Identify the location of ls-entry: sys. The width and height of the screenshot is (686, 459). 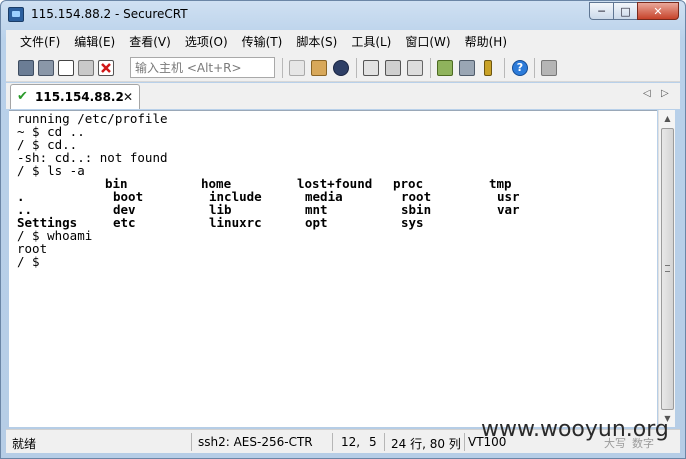
(412, 222).